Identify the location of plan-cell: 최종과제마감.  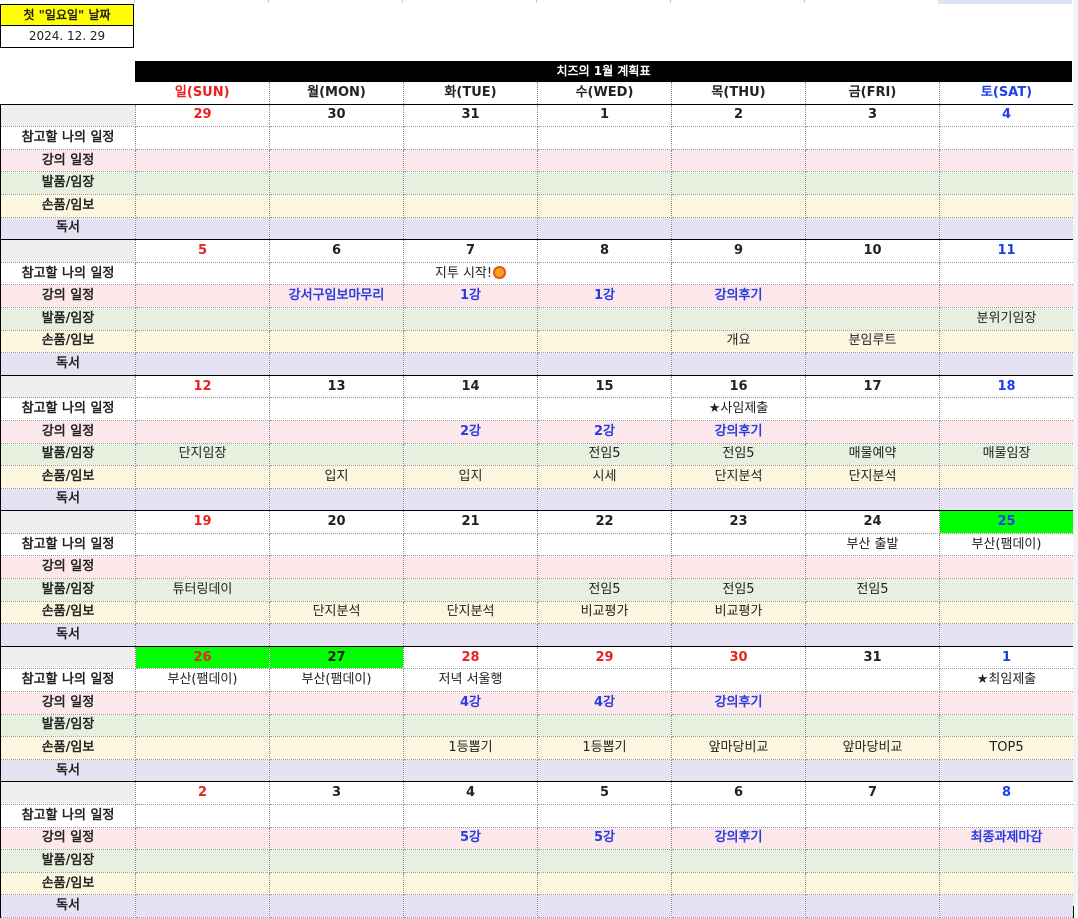
(1006, 839).